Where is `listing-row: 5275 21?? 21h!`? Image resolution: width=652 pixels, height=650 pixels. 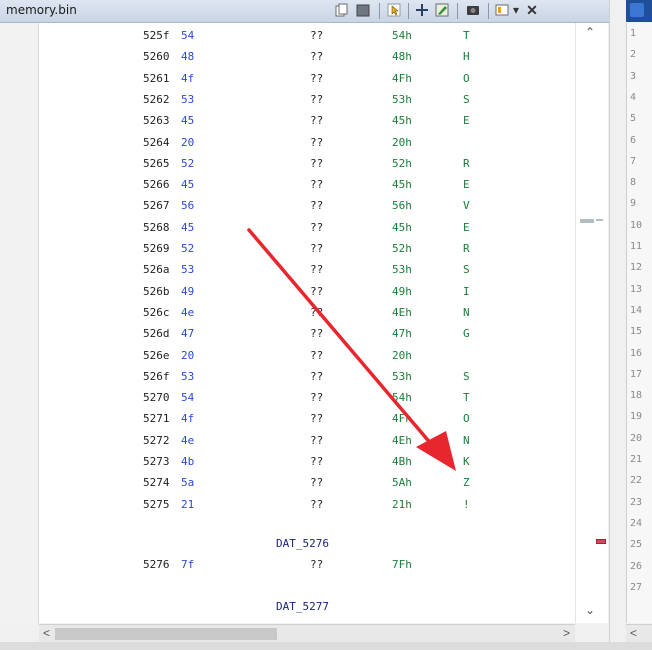 listing-row: 5275 21?? 21h! is located at coordinates (307, 504).